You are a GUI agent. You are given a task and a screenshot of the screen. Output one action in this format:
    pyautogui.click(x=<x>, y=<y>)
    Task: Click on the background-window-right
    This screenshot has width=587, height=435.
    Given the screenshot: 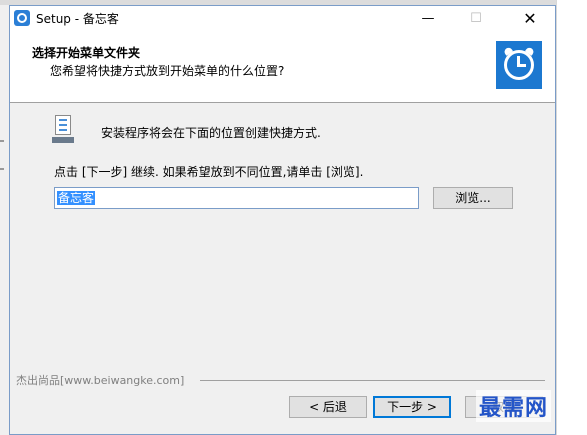 What is the action you would take?
    pyautogui.click(x=571, y=217)
    